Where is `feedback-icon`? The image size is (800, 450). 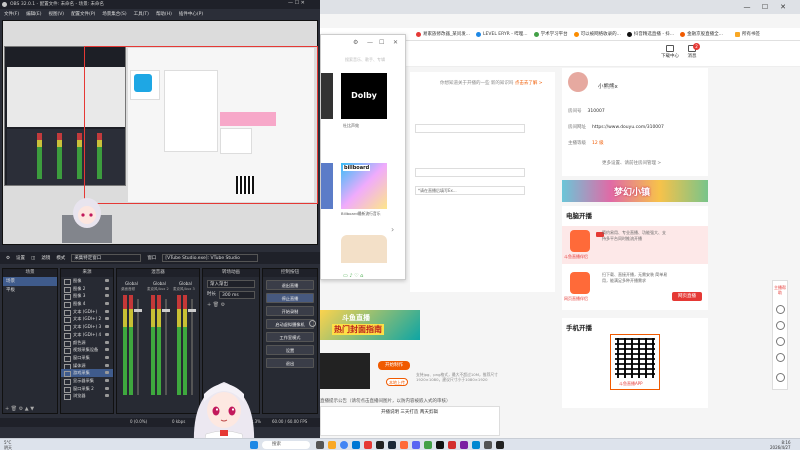 feedback-icon is located at coordinates (780, 309).